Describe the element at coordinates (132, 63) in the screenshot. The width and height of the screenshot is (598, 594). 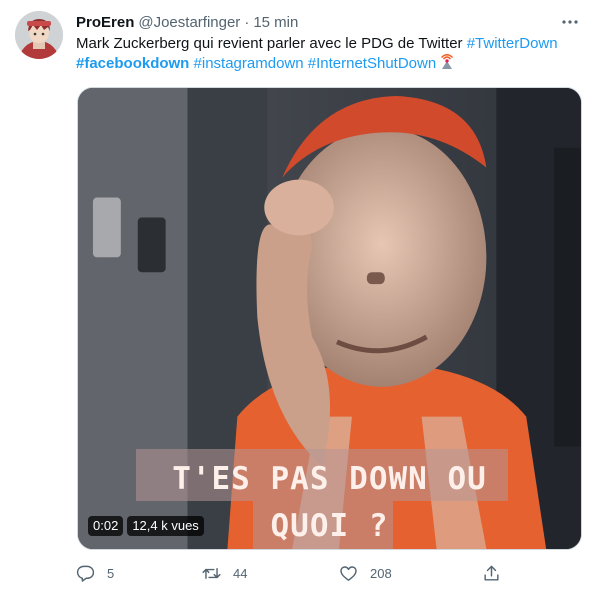
I see `hashtag-facebookdown: #facebookdown` at that location.